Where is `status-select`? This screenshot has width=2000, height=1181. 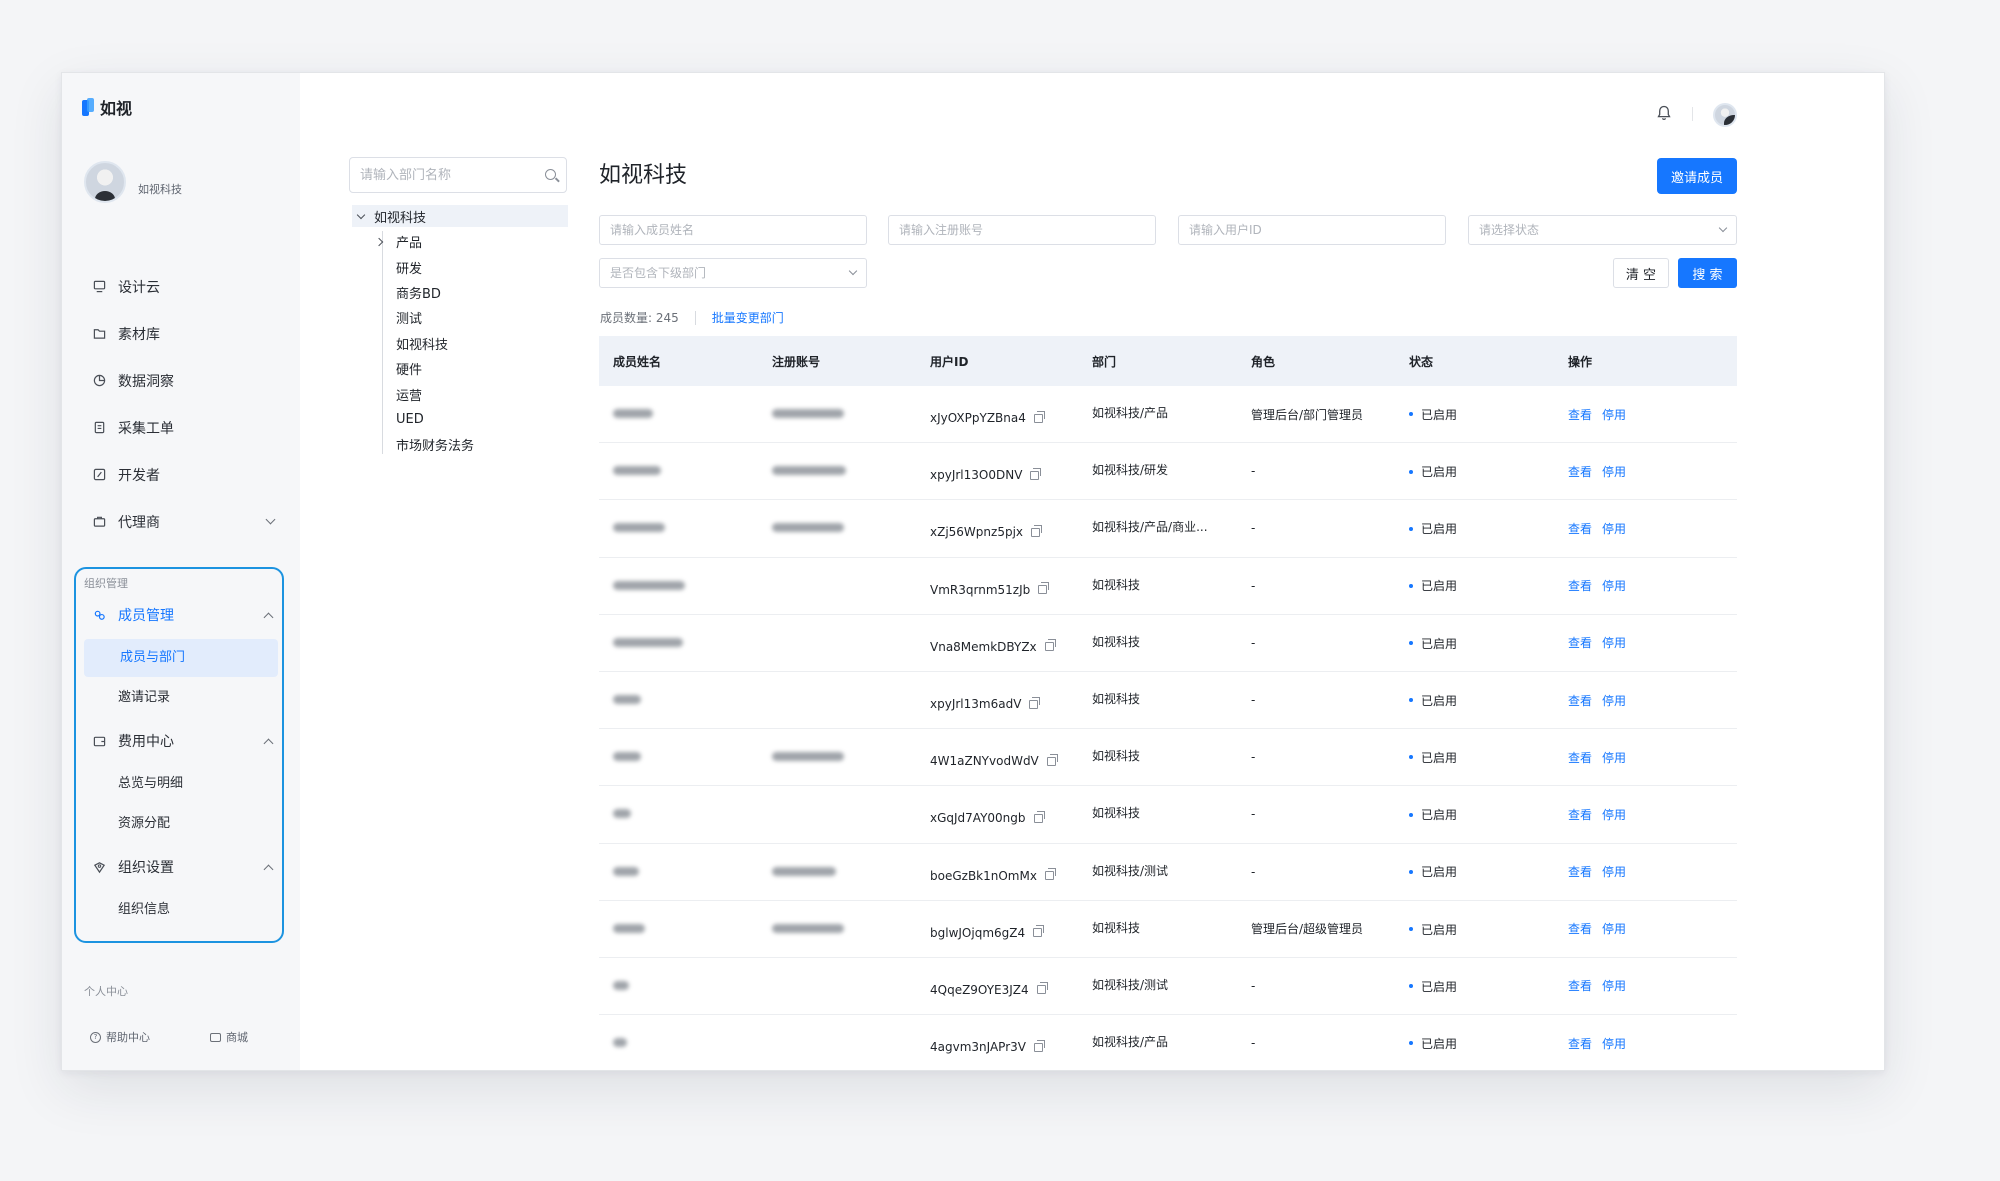
status-select is located at coordinates (1602, 230).